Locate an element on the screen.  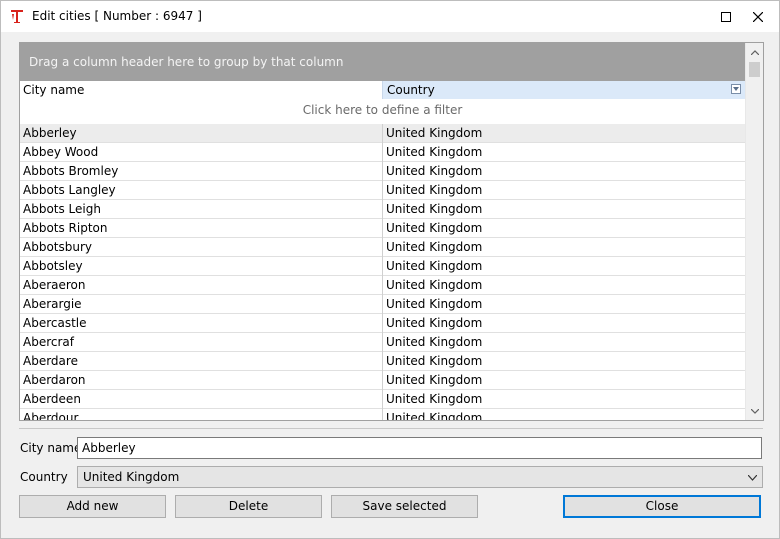
city-name-cell: Aberdeen is located at coordinates (202, 399).